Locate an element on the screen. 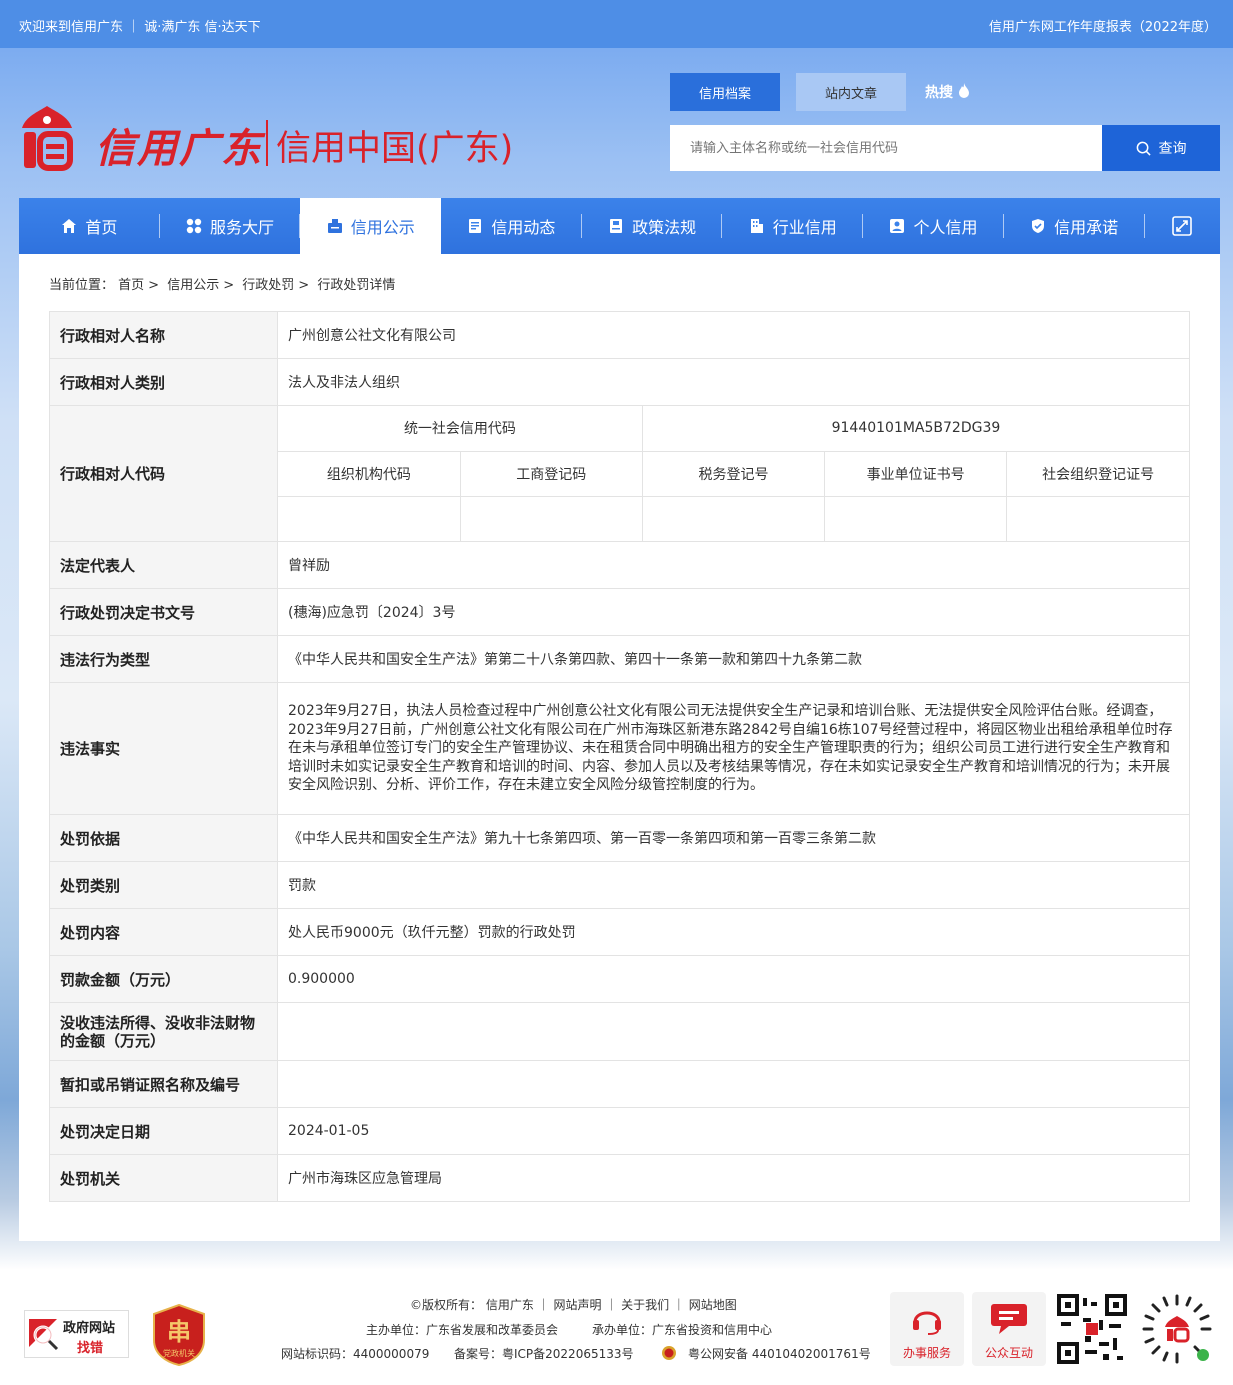 Image resolution: width=1233 pixels, height=1385 pixels. accessibility-button is located at coordinates (1182, 226).